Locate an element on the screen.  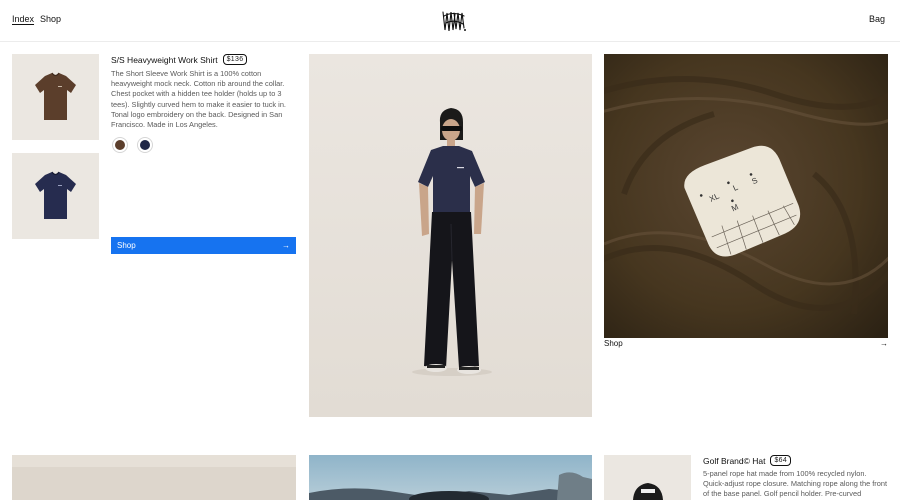
bottom-photo-left is located at coordinates (154, 477).